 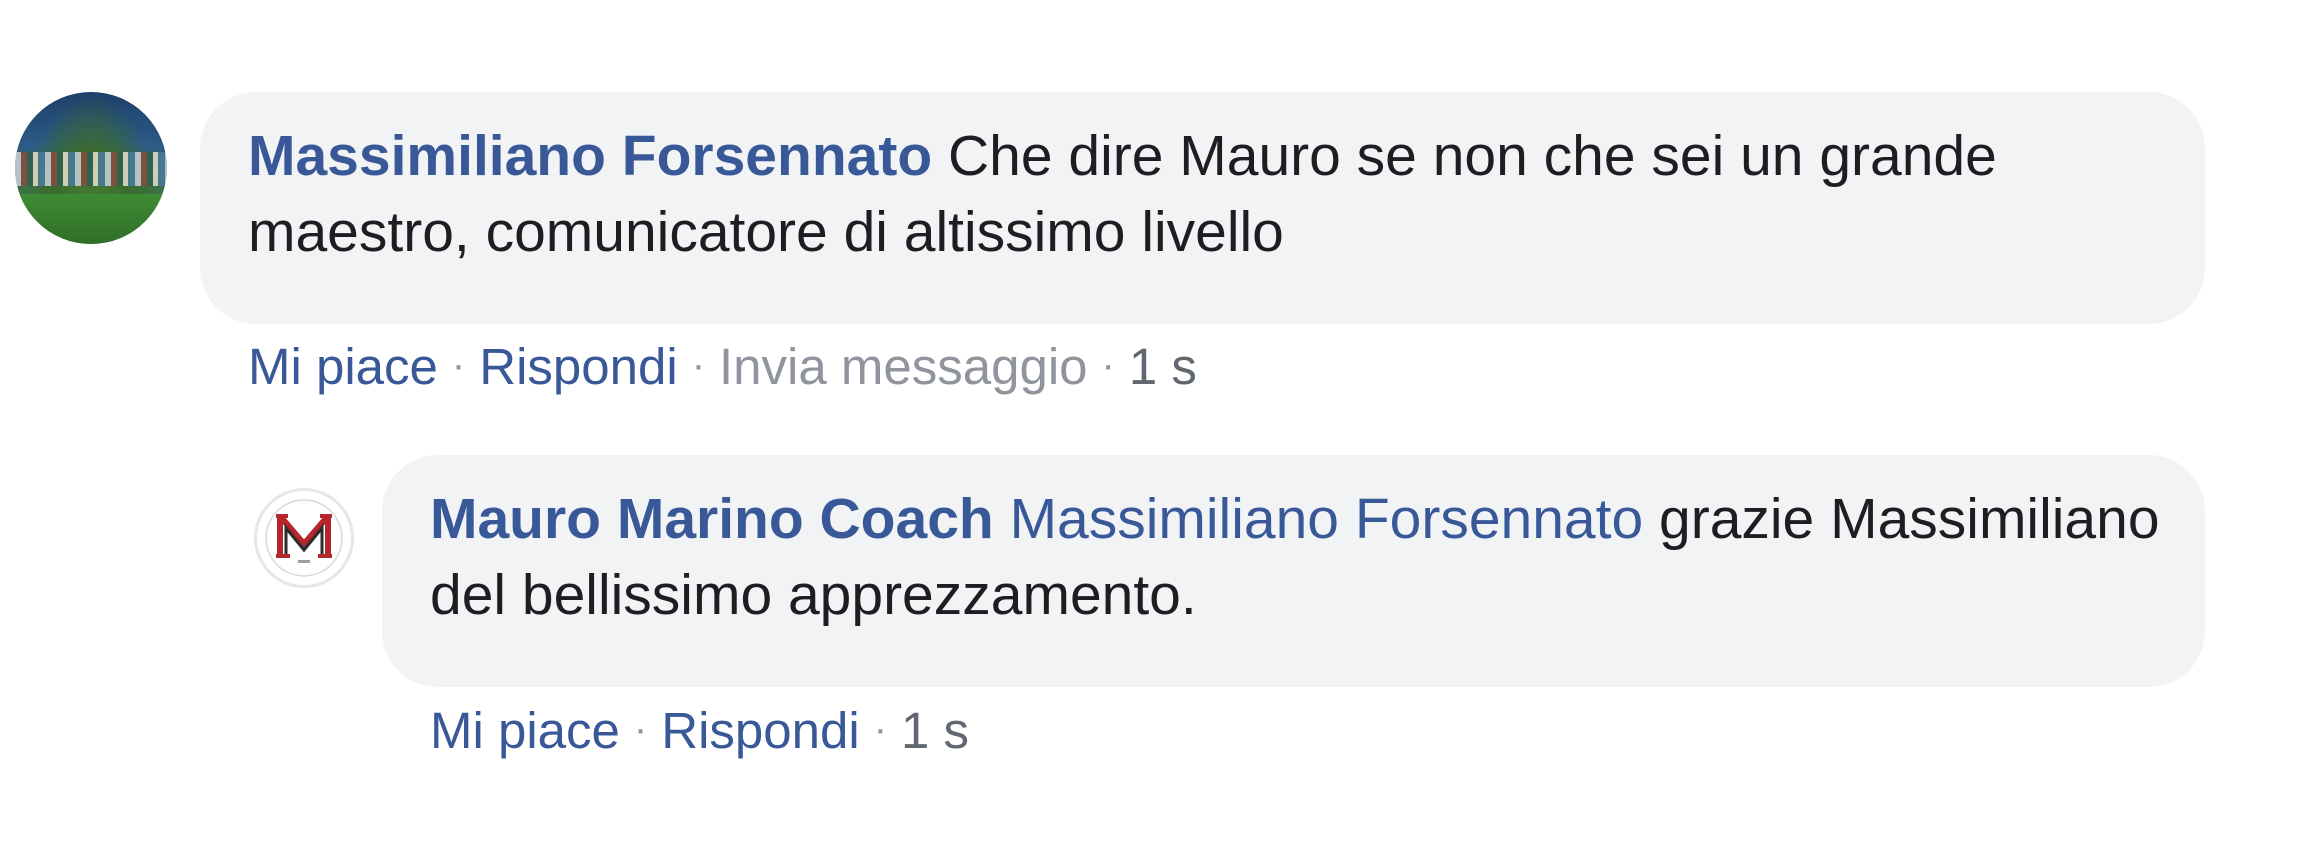 I want to click on commenter-avatar, so click(x=91, y=168).